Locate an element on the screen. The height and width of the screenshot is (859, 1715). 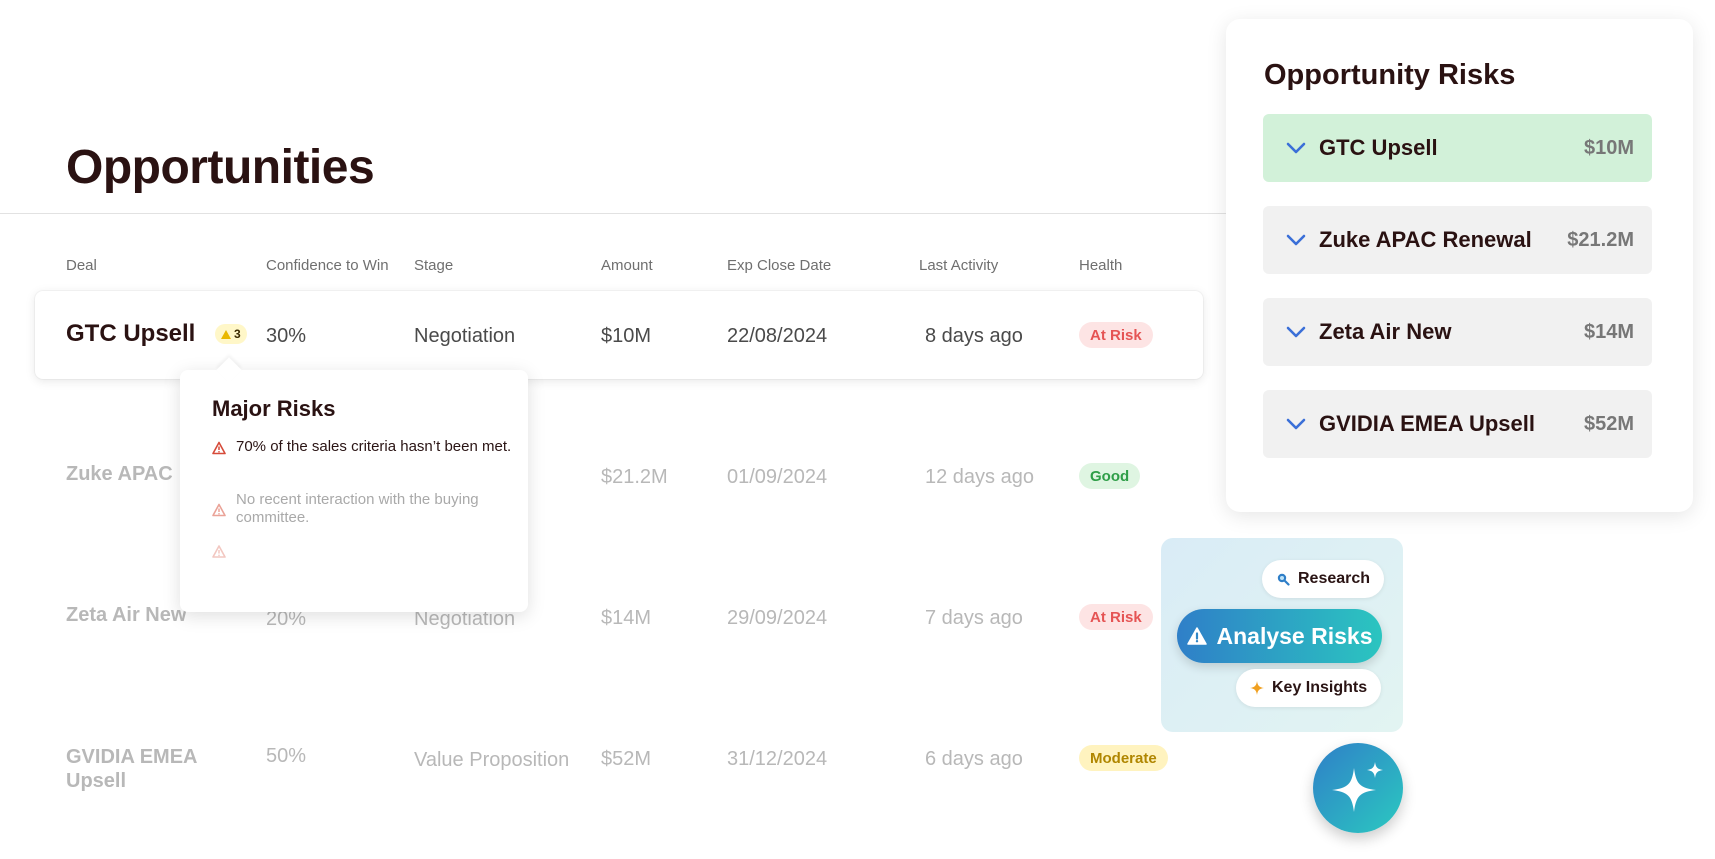
column-header-confidence: Confidence to Win is located at coordinates (327, 265).